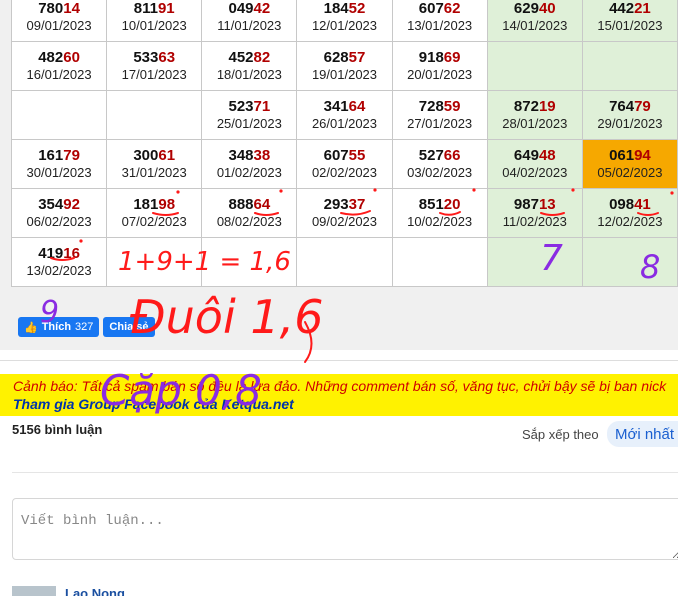 The width and height of the screenshot is (678, 596). I want to click on result-cell: 85120 10/02/2023, so click(439, 213).